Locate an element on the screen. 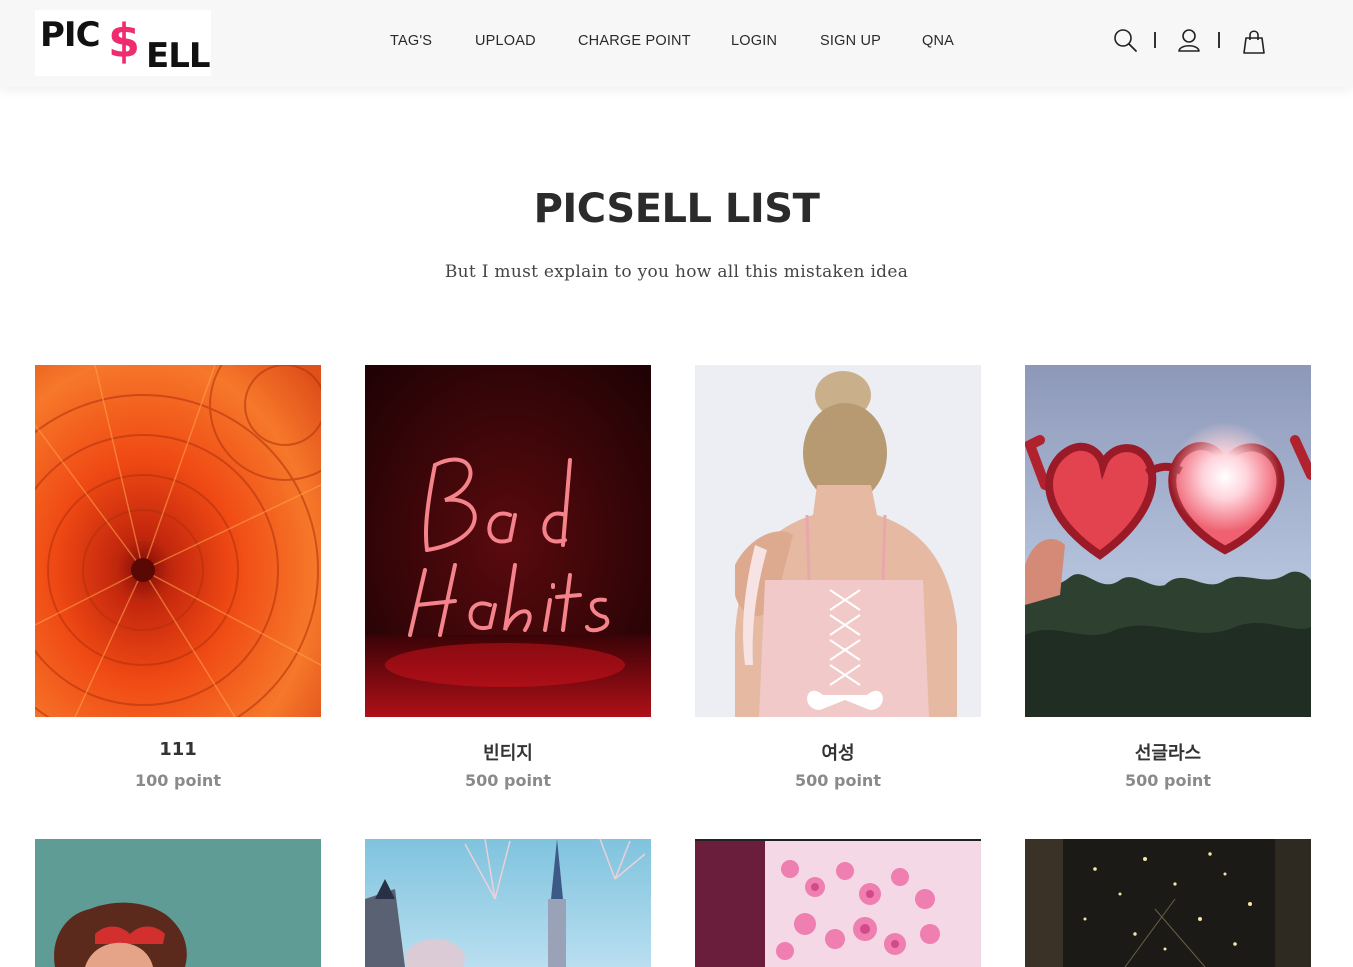 This screenshot has height=967, width=1353. nav-tags: TAG'S is located at coordinates (411, 41).